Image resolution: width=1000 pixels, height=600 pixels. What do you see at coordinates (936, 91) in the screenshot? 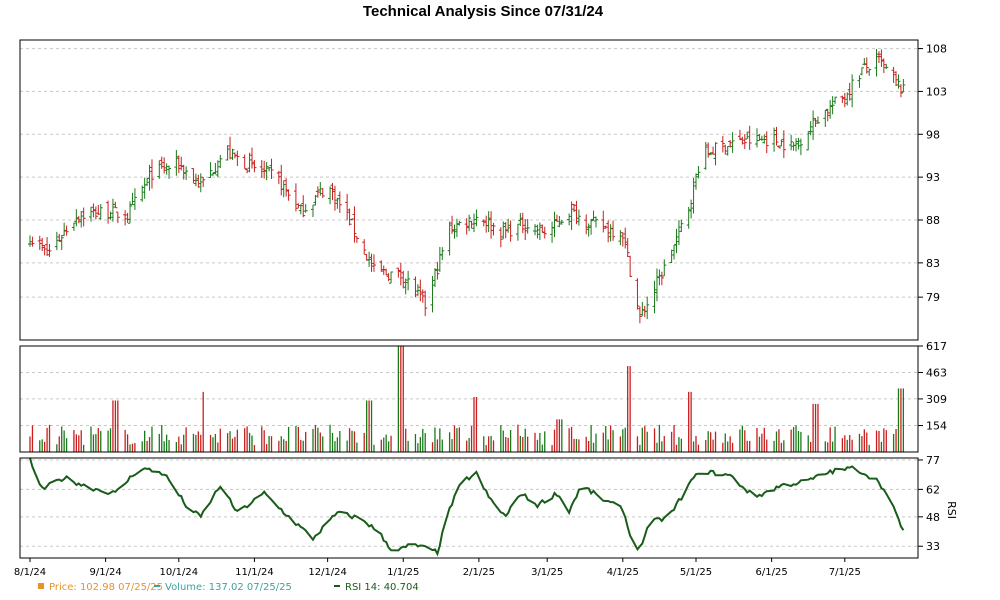
I see `price-tick-label: 103` at bounding box center [936, 91].